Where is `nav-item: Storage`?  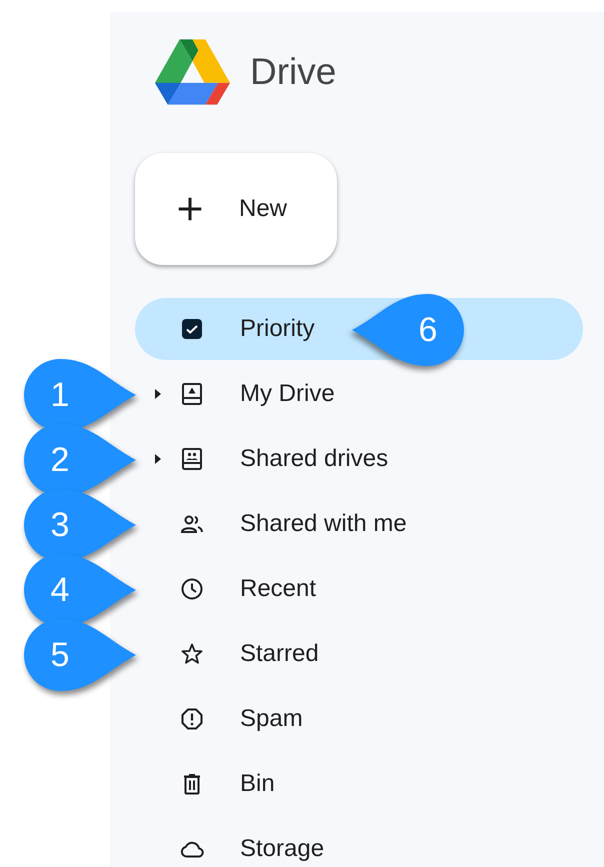 nav-item: Storage is located at coordinates (359, 842).